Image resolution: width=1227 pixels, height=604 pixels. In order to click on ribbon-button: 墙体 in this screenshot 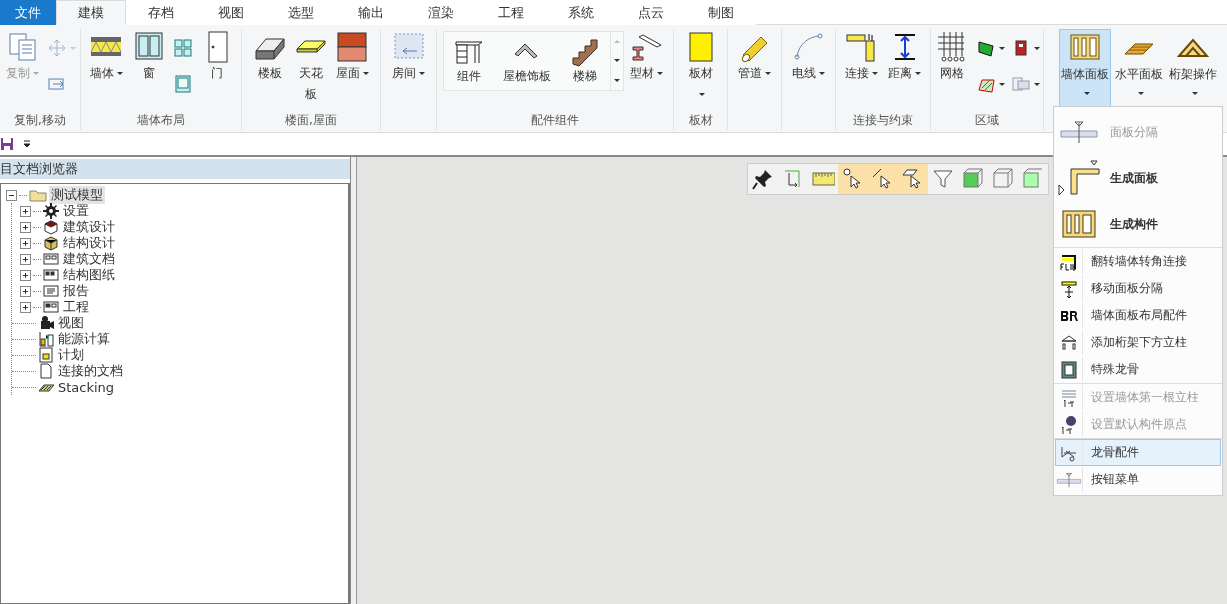, I will do `click(106, 57)`.